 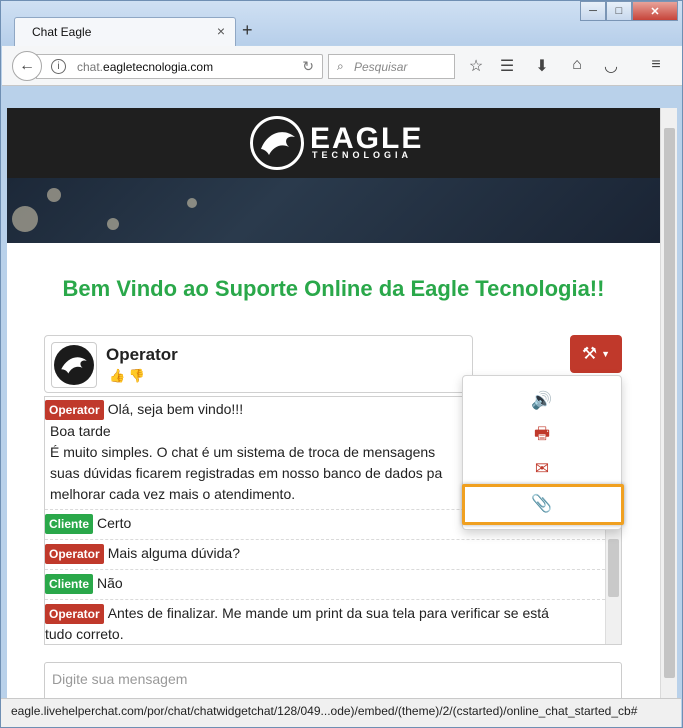 What do you see at coordinates (142, 354) in the screenshot?
I see `operator-name: Operator` at bounding box center [142, 354].